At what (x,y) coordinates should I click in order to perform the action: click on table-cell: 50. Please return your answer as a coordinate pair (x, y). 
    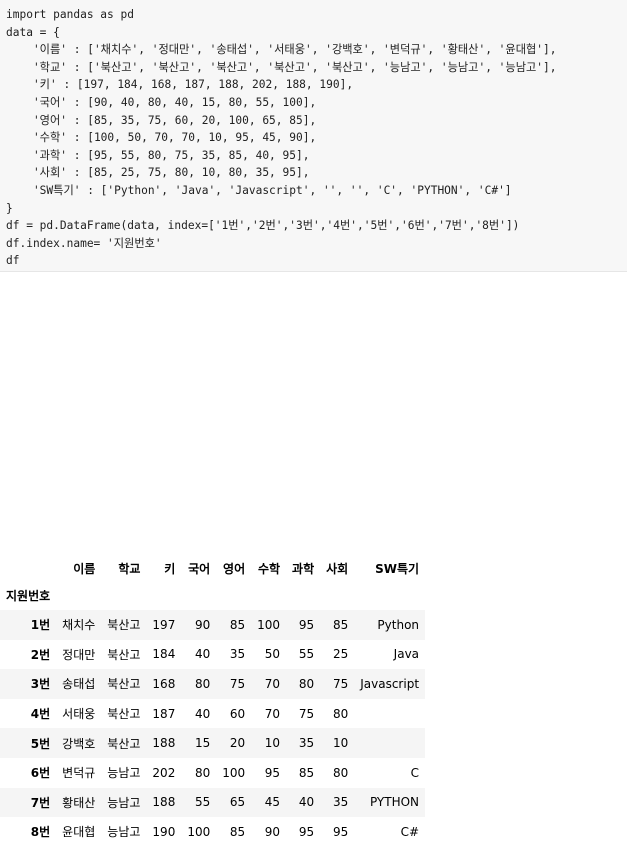
    Looking at the image, I should click on (272, 654).